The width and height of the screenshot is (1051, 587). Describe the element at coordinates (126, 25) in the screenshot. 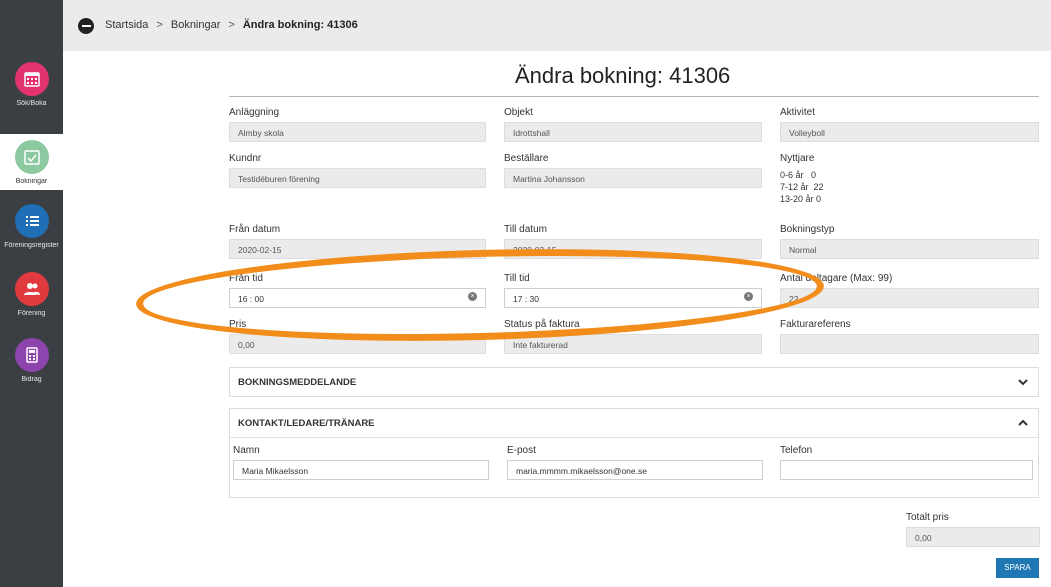

I see `breadcrumb-startsida: Startsida` at that location.